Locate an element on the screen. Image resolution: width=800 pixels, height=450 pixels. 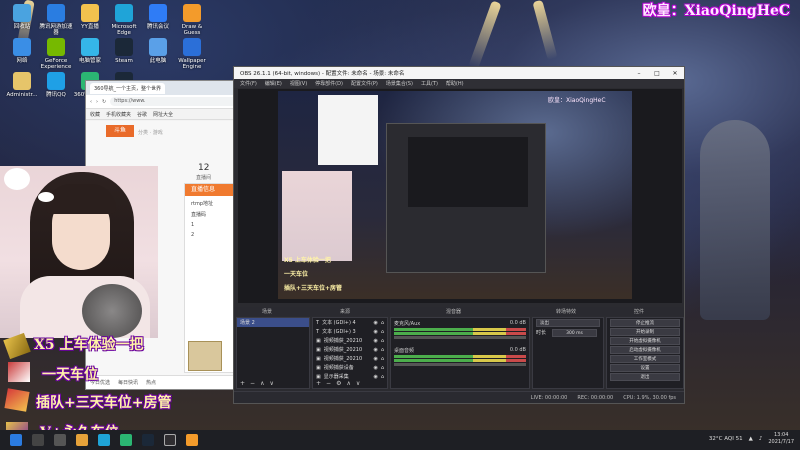
control-button: 退出 is located at coordinates (645, 377).